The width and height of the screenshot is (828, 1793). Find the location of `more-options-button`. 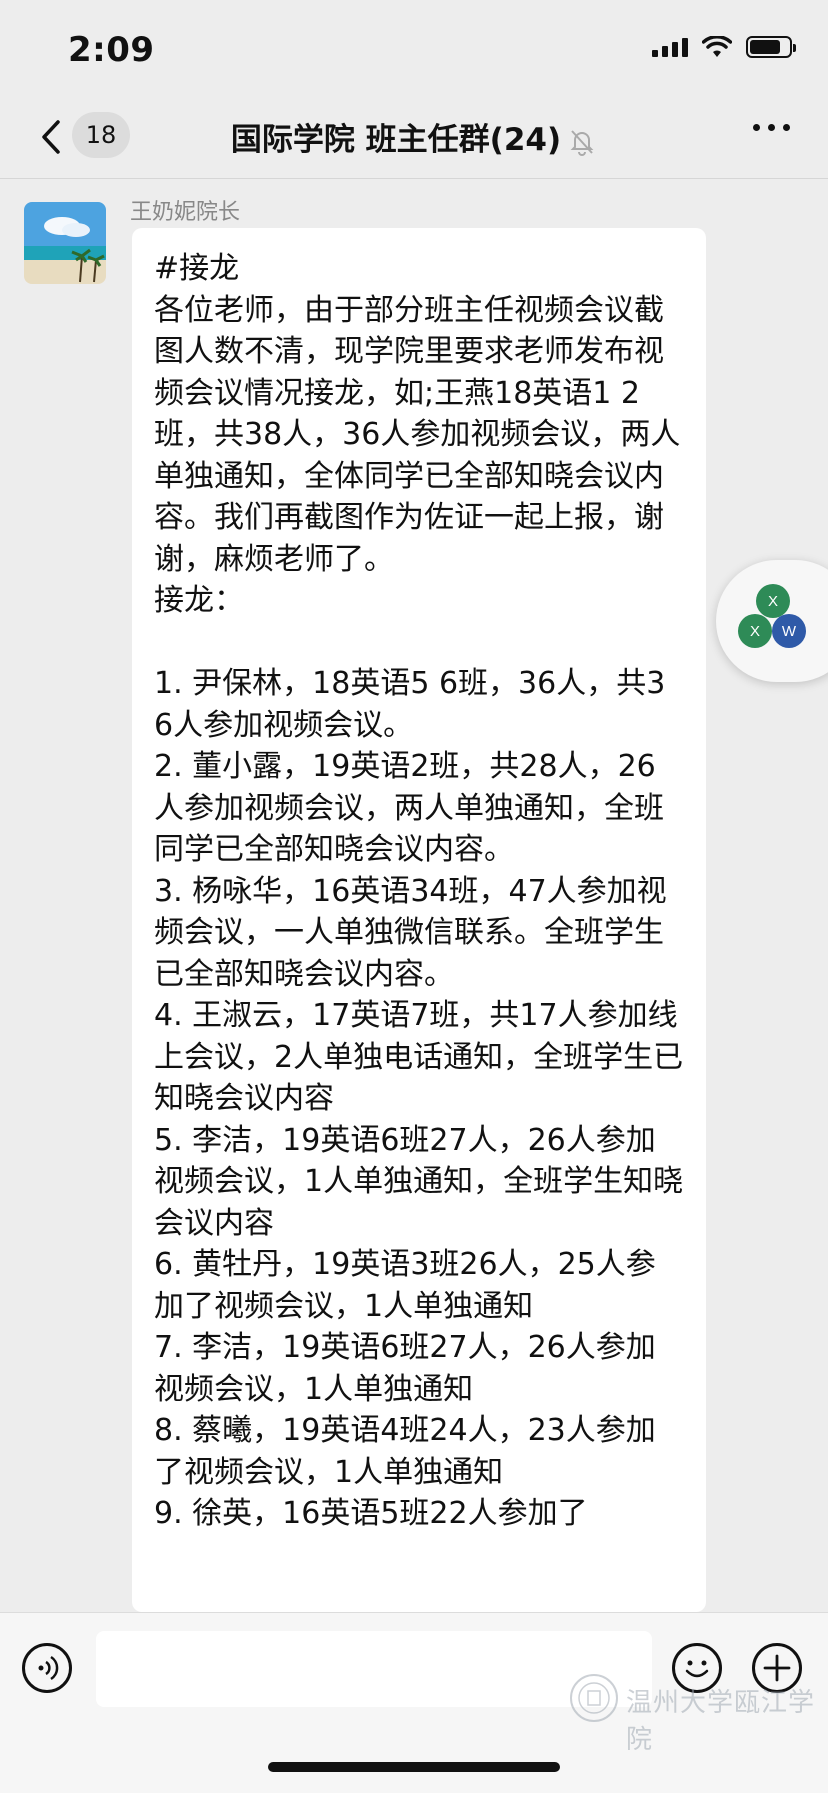

more-options-button is located at coordinates (771, 127).